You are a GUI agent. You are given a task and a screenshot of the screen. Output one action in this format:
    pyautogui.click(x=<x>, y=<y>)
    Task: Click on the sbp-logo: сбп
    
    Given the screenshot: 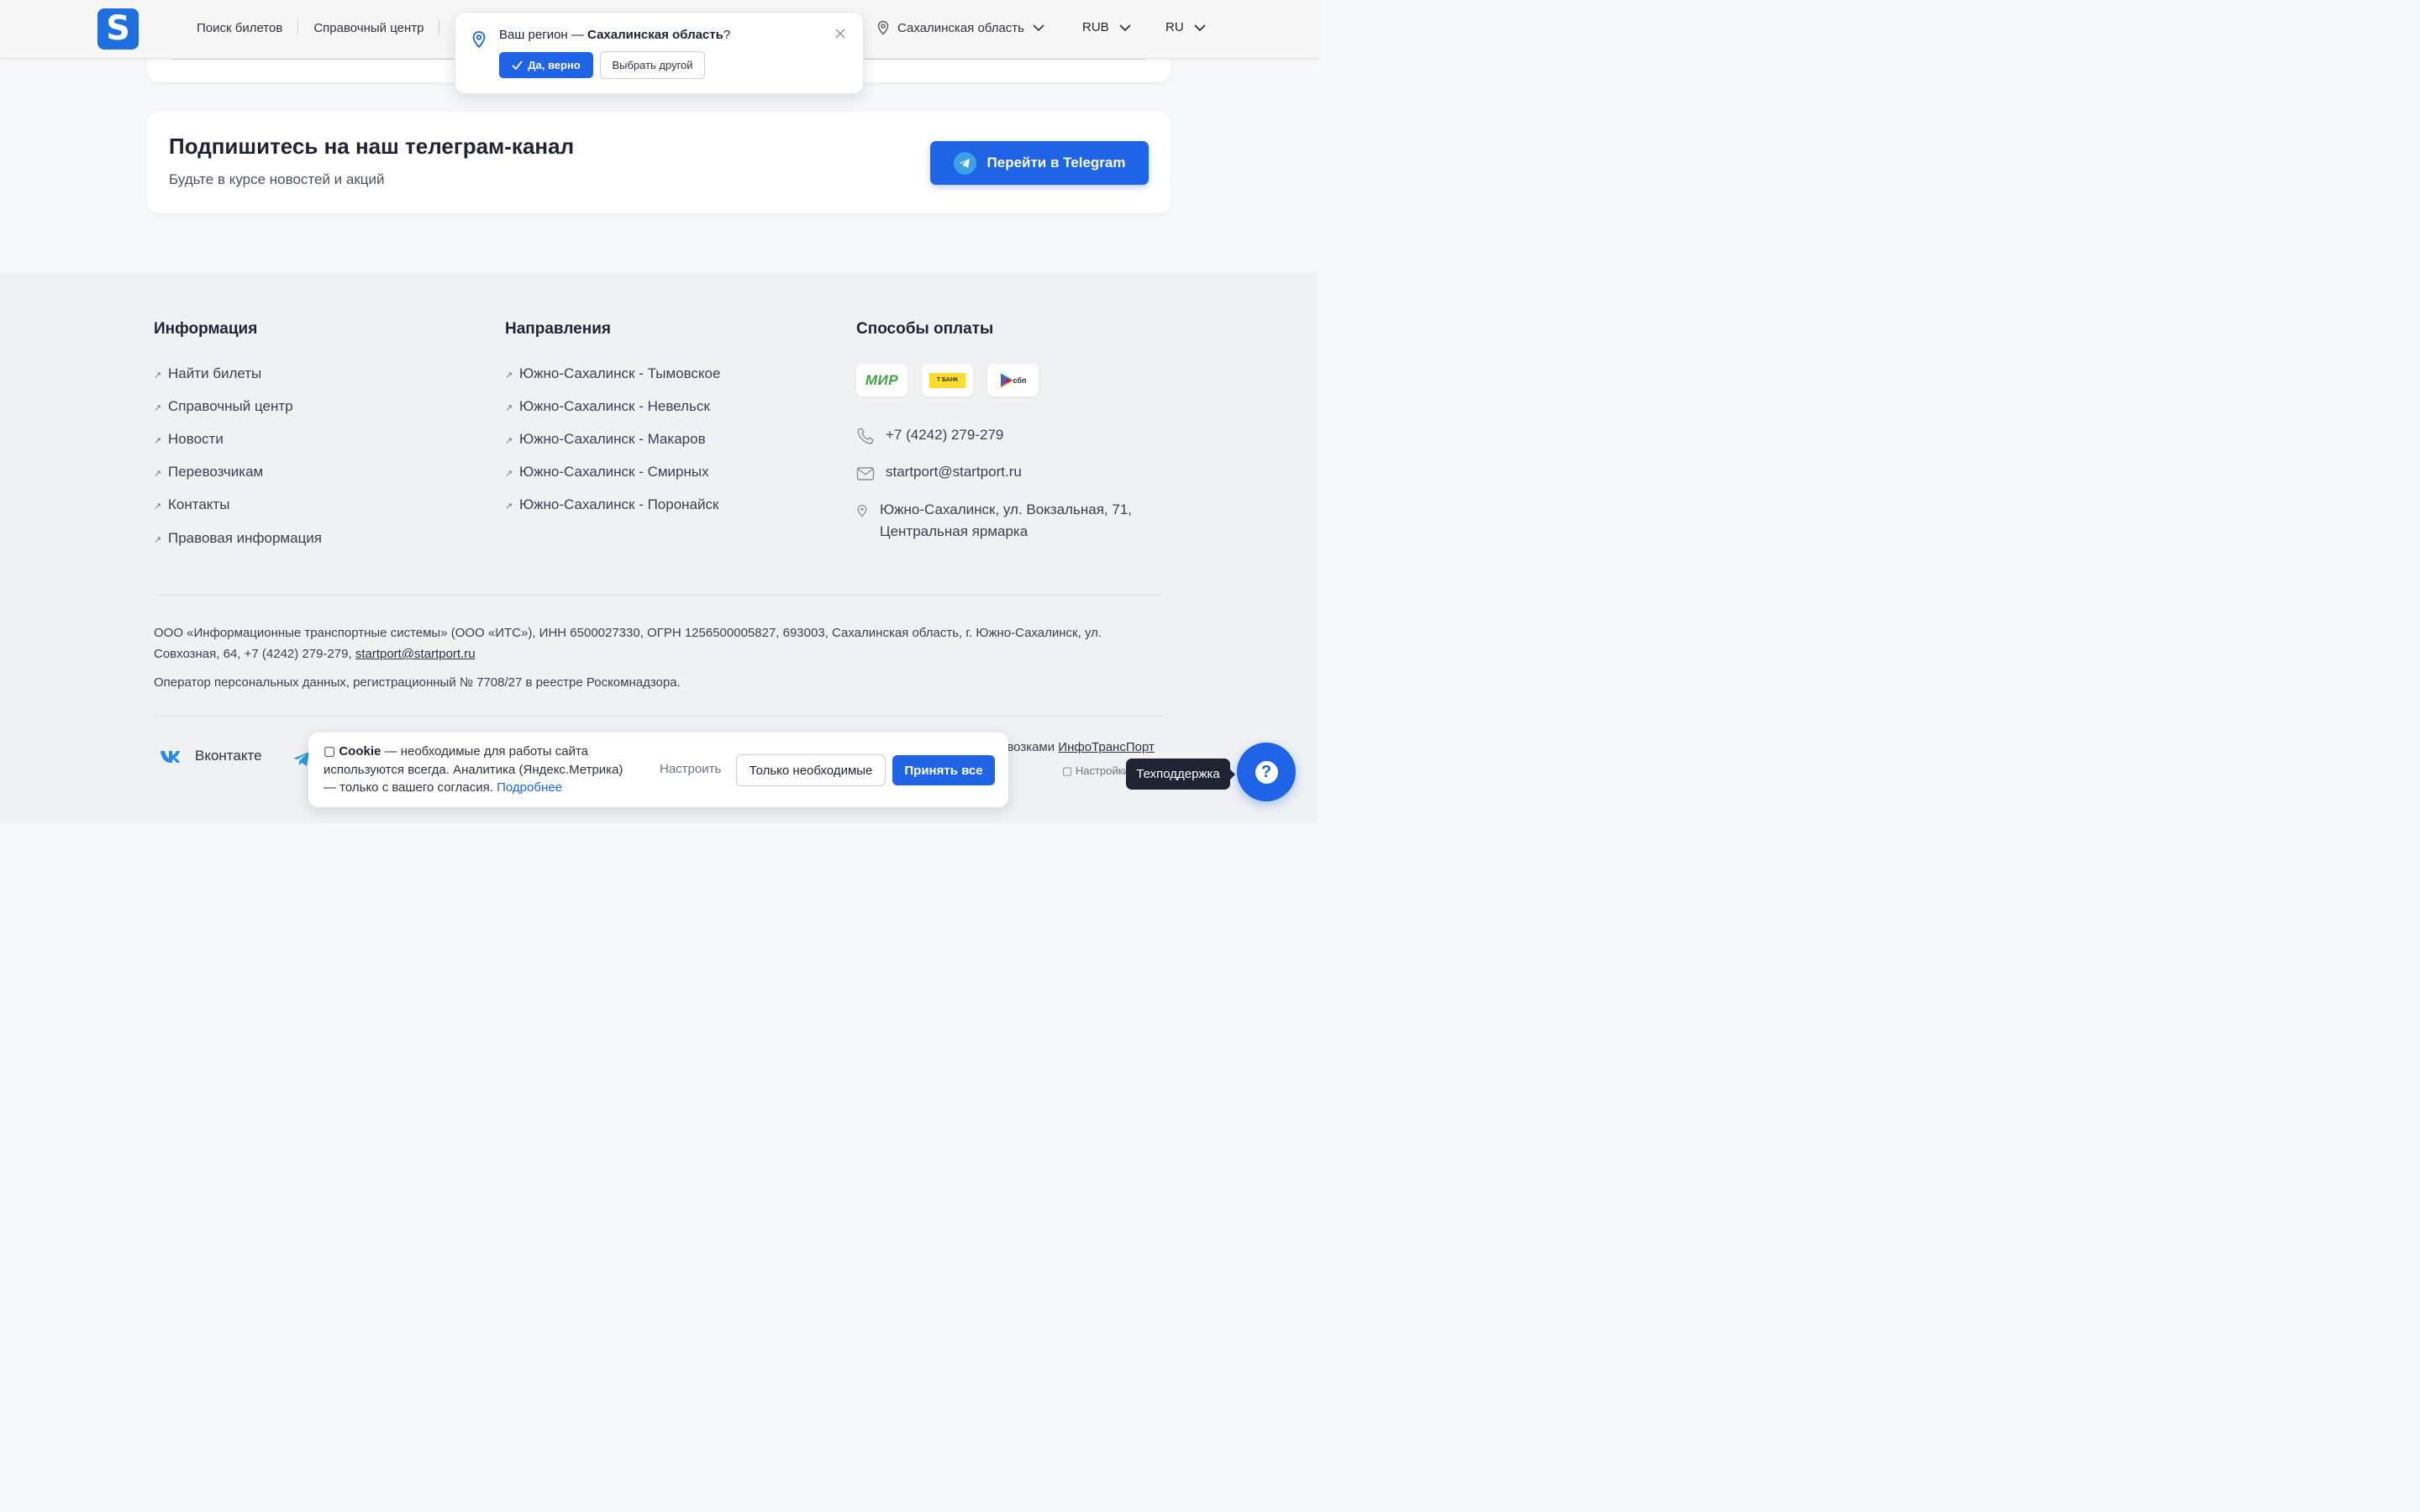 What is the action you would take?
    pyautogui.click(x=1014, y=380)
    